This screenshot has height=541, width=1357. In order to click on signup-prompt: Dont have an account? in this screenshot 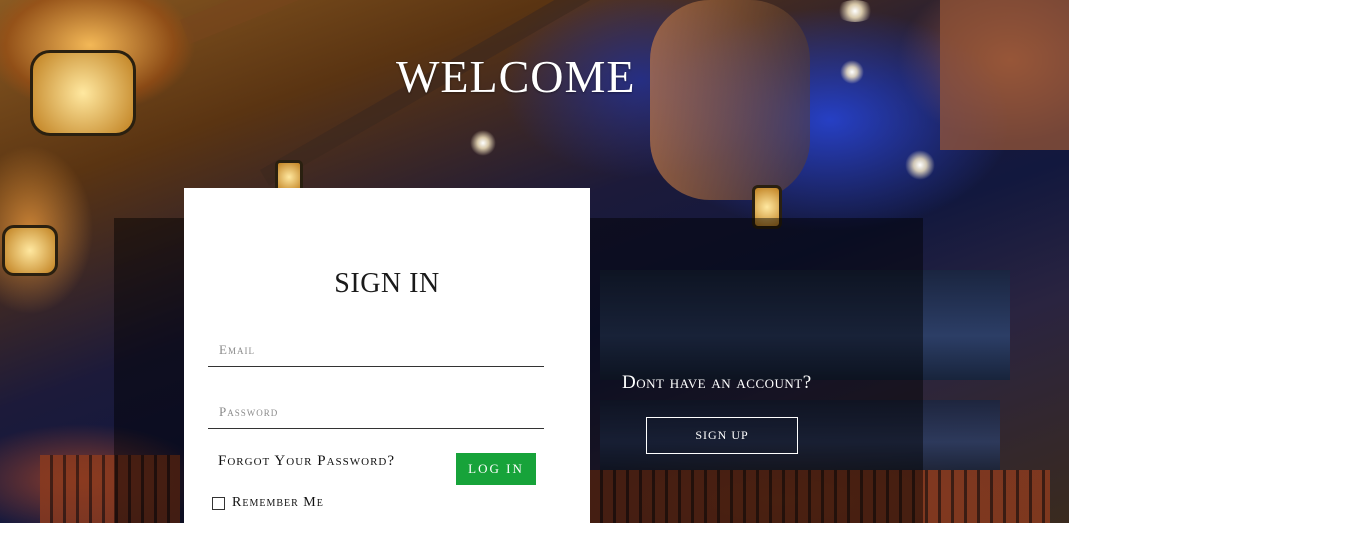, I will do `click(717, 382)`.